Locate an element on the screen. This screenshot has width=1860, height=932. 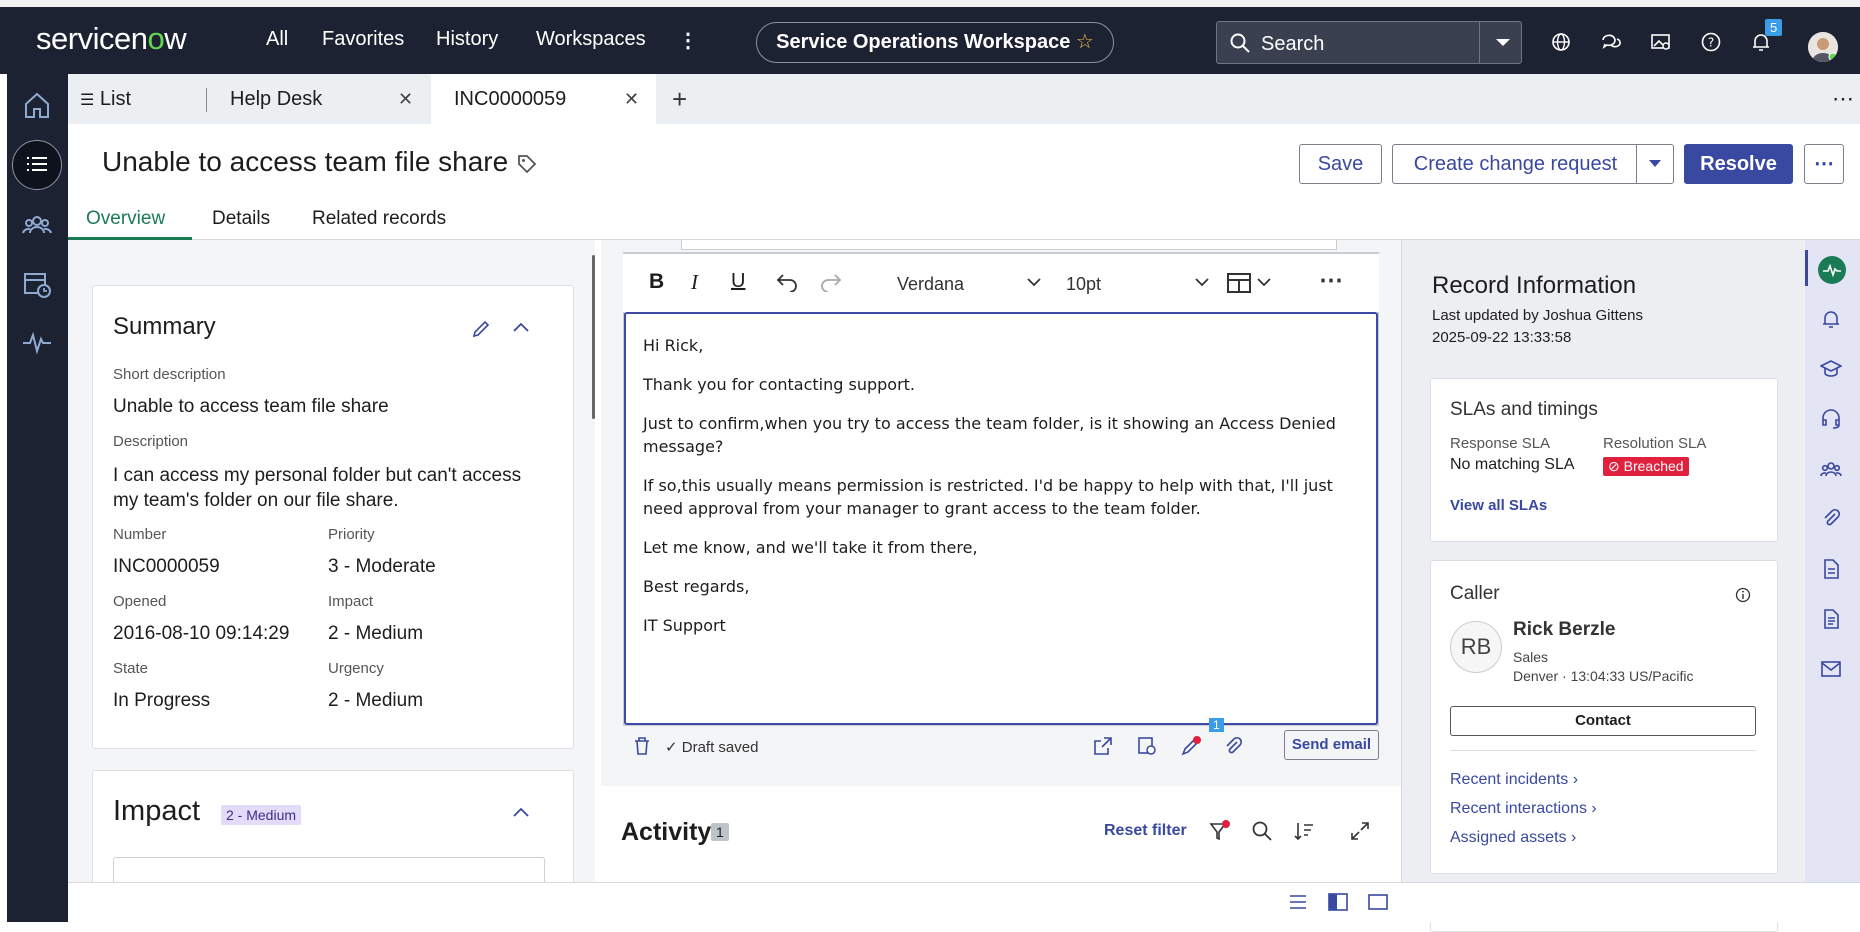
chat-icon is located at coordinates (1612, 43).